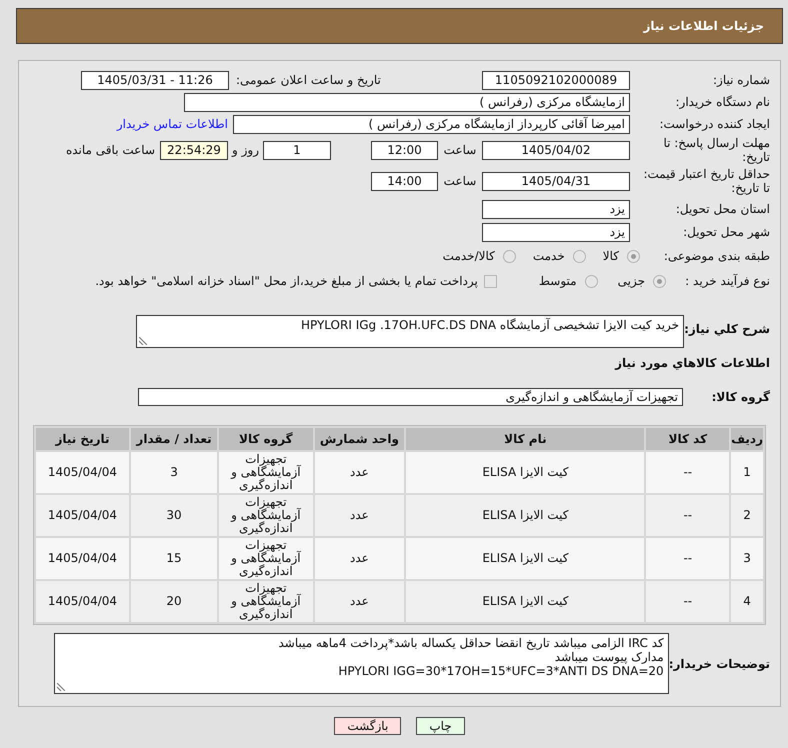  What do you see at coordinates (716, 256) in the screenshot?
I see `field-label: طبقه بندی موضوعی:` at bounding box center [716, 256].